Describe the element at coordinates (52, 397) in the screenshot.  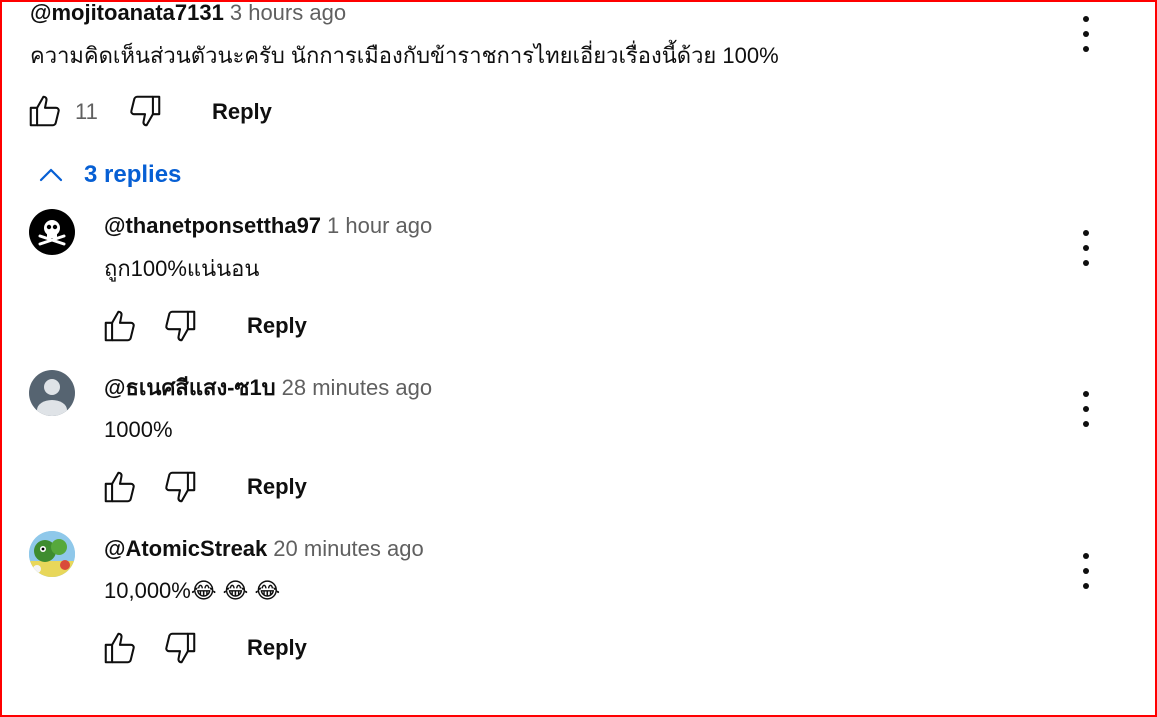
I see `person-icon` at that location.